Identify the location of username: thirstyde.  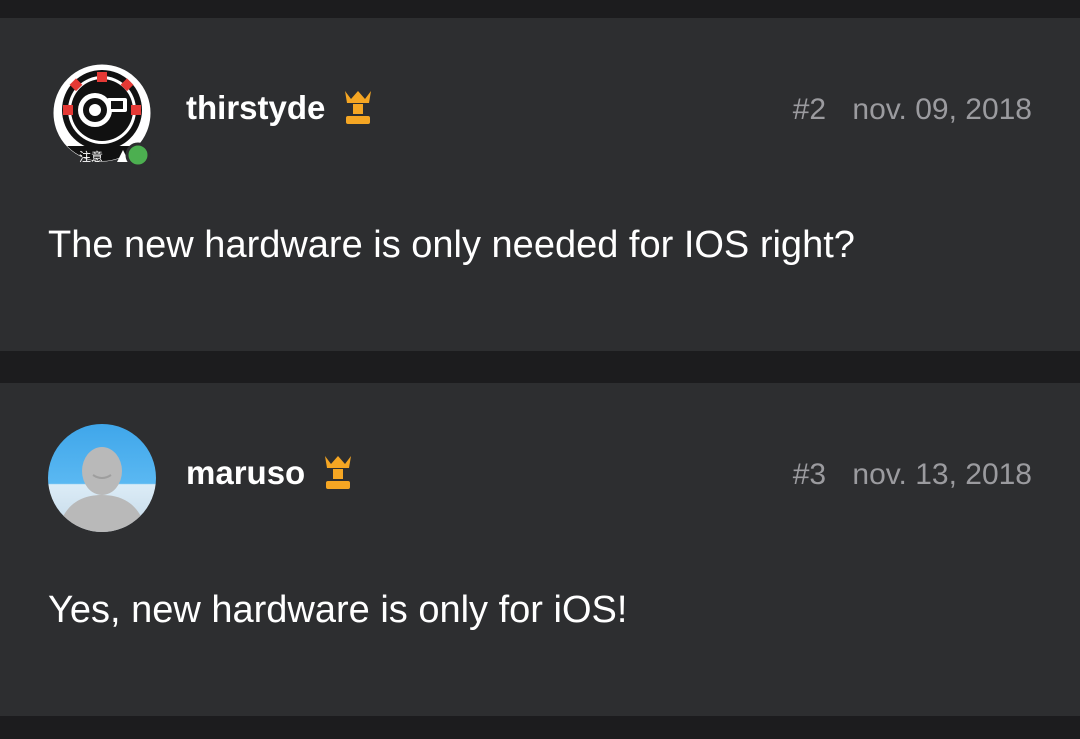
(280, 108).